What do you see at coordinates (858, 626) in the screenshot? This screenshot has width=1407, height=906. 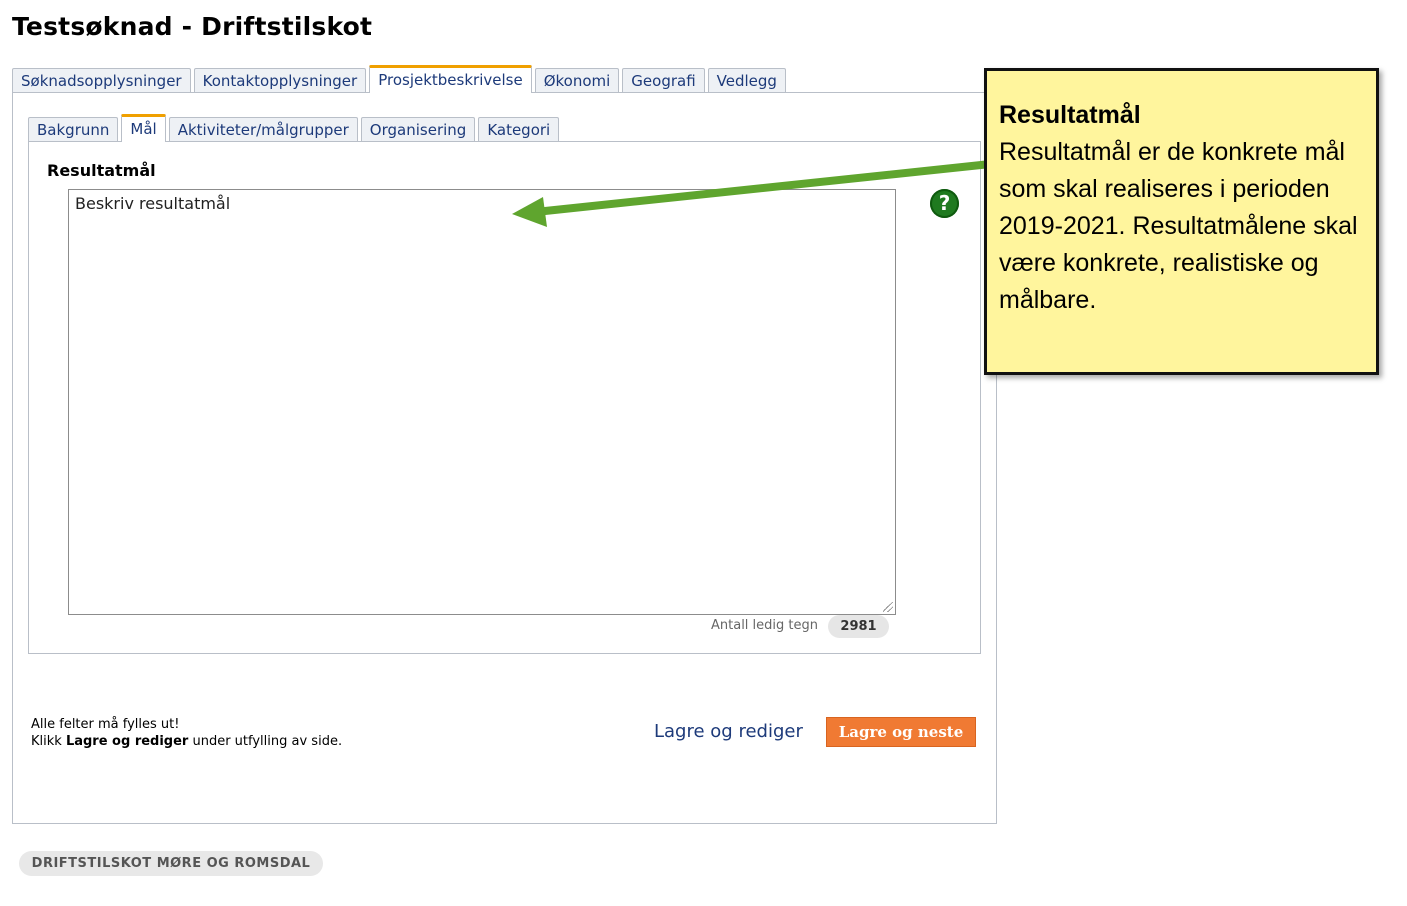 I see `char-counter-value: 2981` at bounding box center [858, 626].